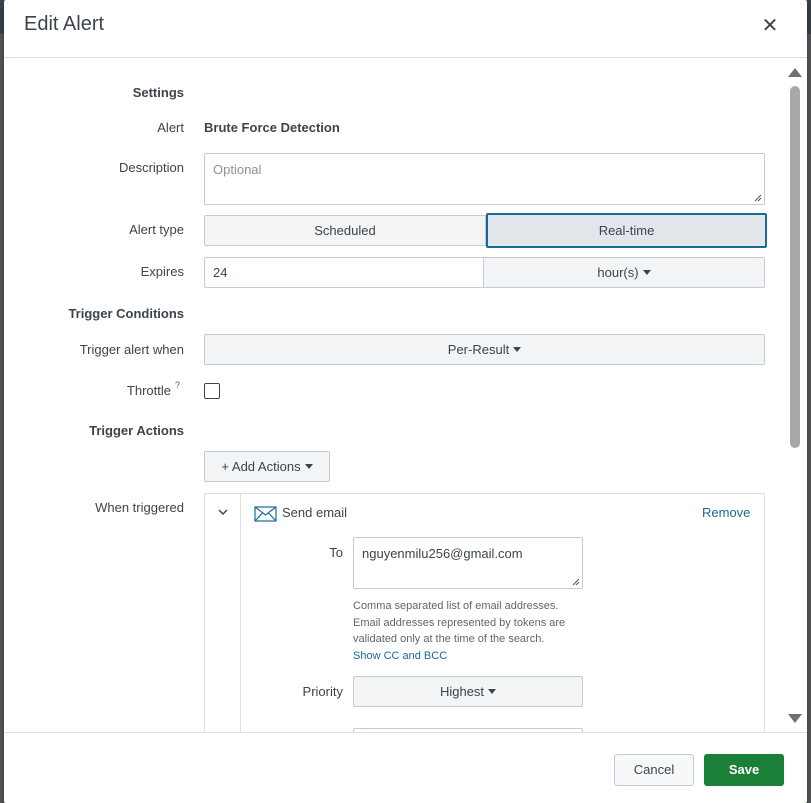  Describe the element at coordinates (795, 718) in the screenshot. I see `scroll-down-icon` at that location.